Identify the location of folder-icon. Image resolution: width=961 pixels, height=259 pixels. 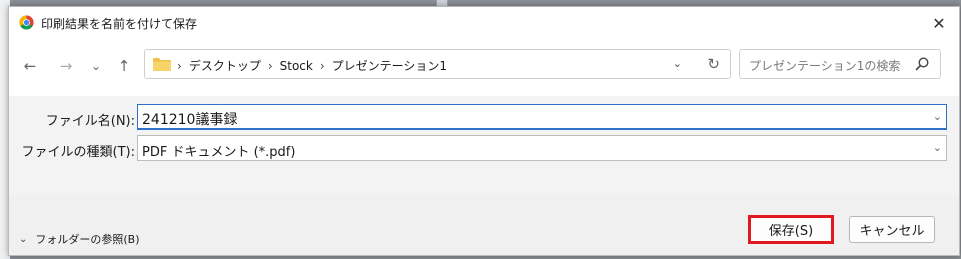
(162, 64).